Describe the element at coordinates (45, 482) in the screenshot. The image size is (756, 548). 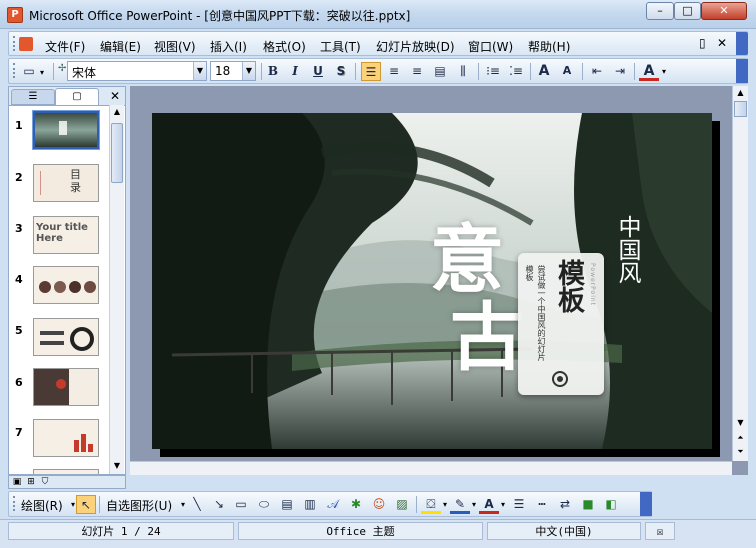
I see `slideshow-view-icon: ⛉` at that location.